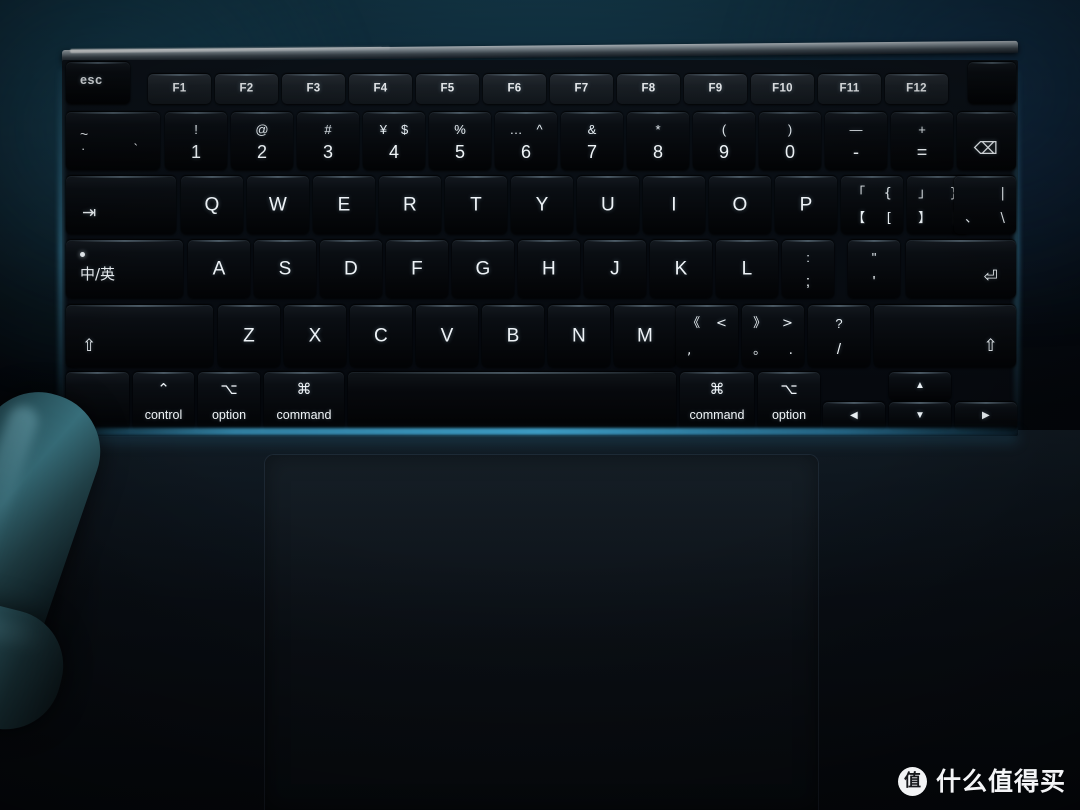 This screenshot has width=1080, height=810. I want to click on watermark-text: 什么值得买, so click(1000, 781).